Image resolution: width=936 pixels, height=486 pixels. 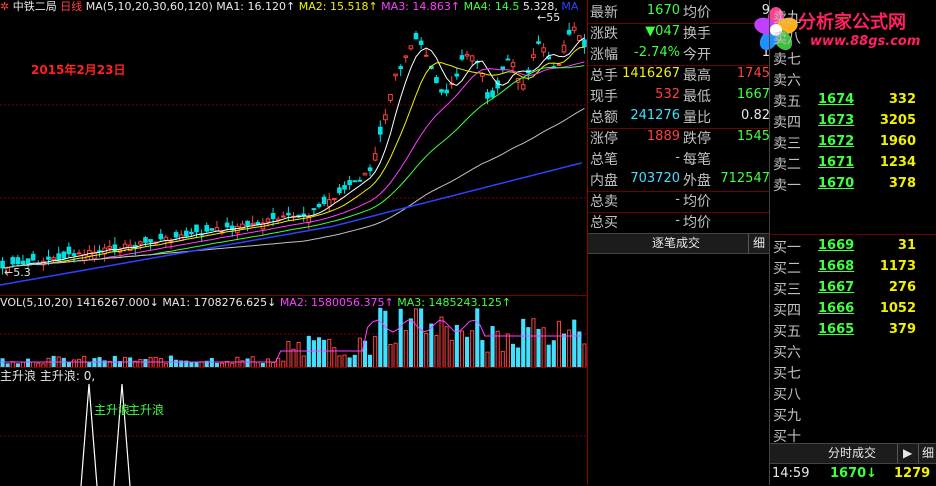 I want to click on settings-icon: ✲, so click(x=4, y=6).